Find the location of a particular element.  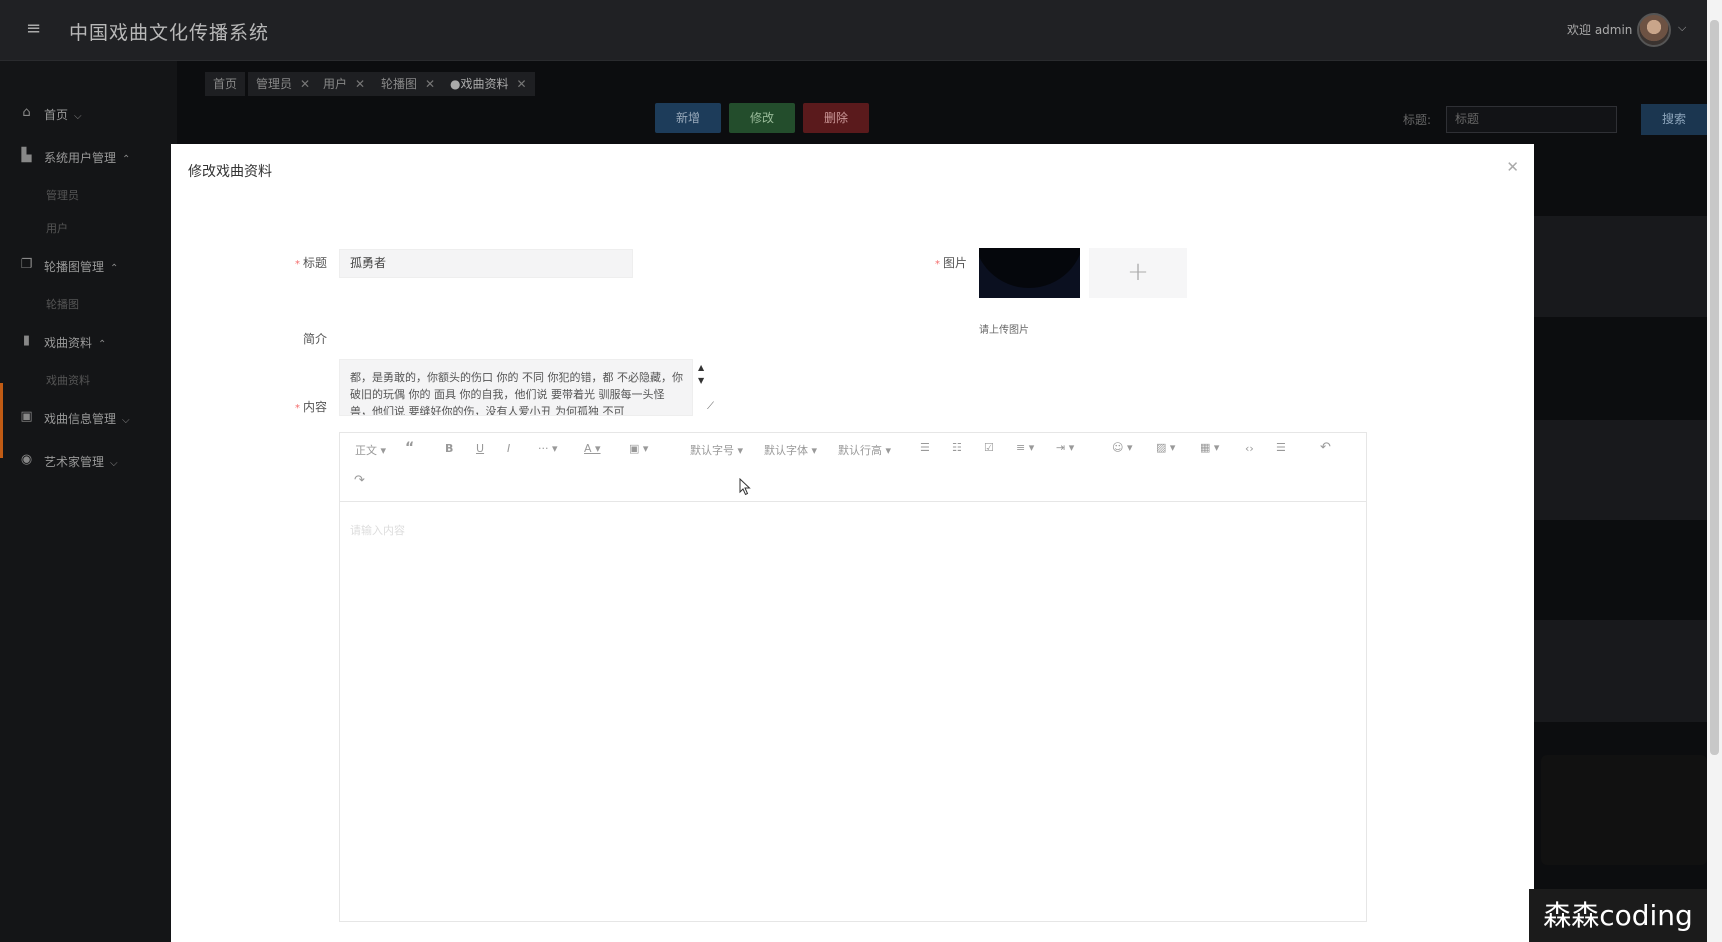

font-color-icon: A ▾ is located at coordinates (592, 448).